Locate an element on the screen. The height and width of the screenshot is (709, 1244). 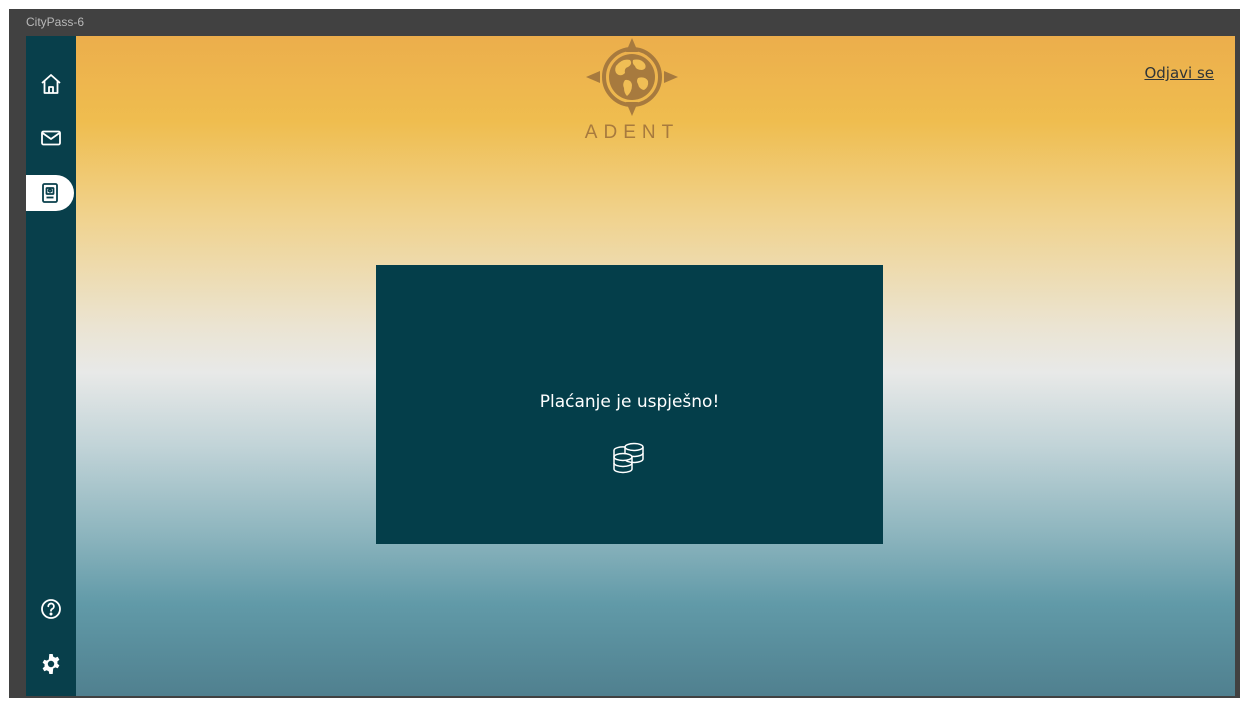
coins-icon is located at coordinates (628, 458).